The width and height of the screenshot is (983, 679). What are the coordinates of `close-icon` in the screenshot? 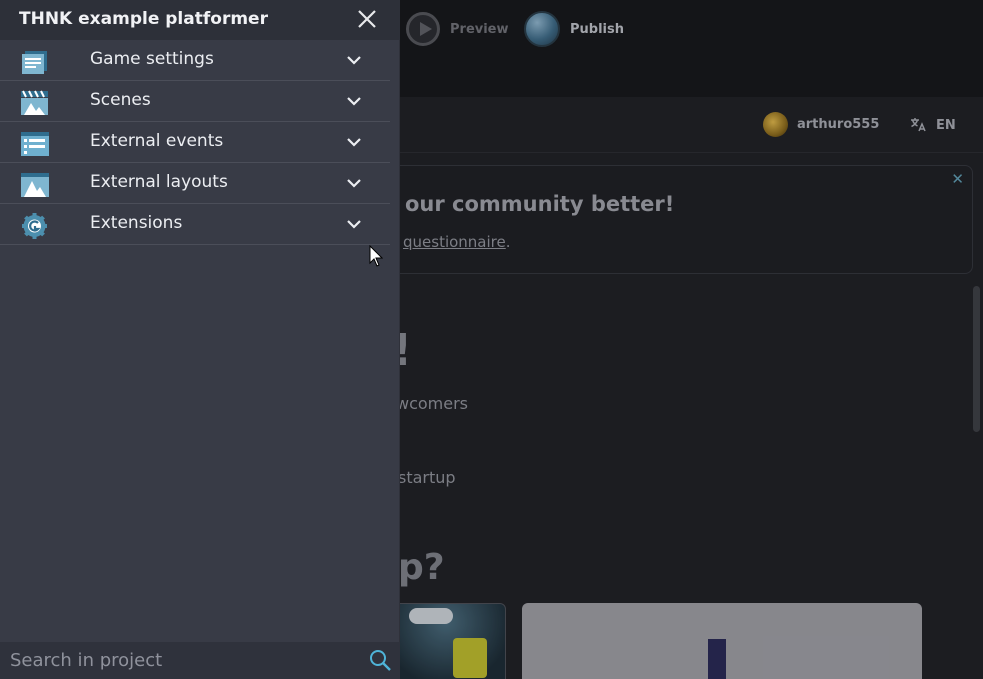 It's located at (367, 19).